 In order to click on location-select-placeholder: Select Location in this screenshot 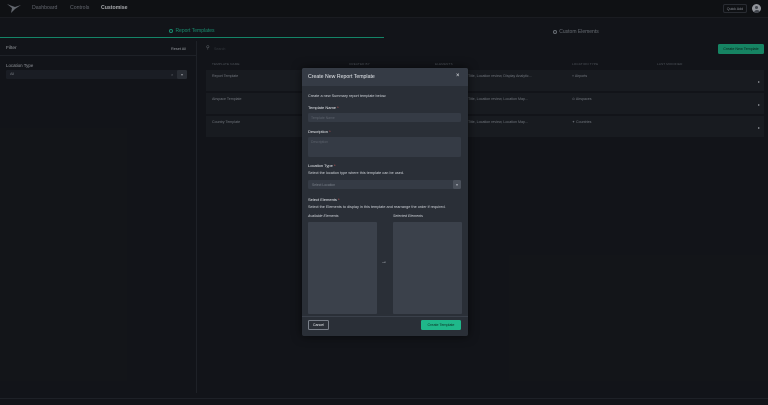, I will do `click(324, 184)`.